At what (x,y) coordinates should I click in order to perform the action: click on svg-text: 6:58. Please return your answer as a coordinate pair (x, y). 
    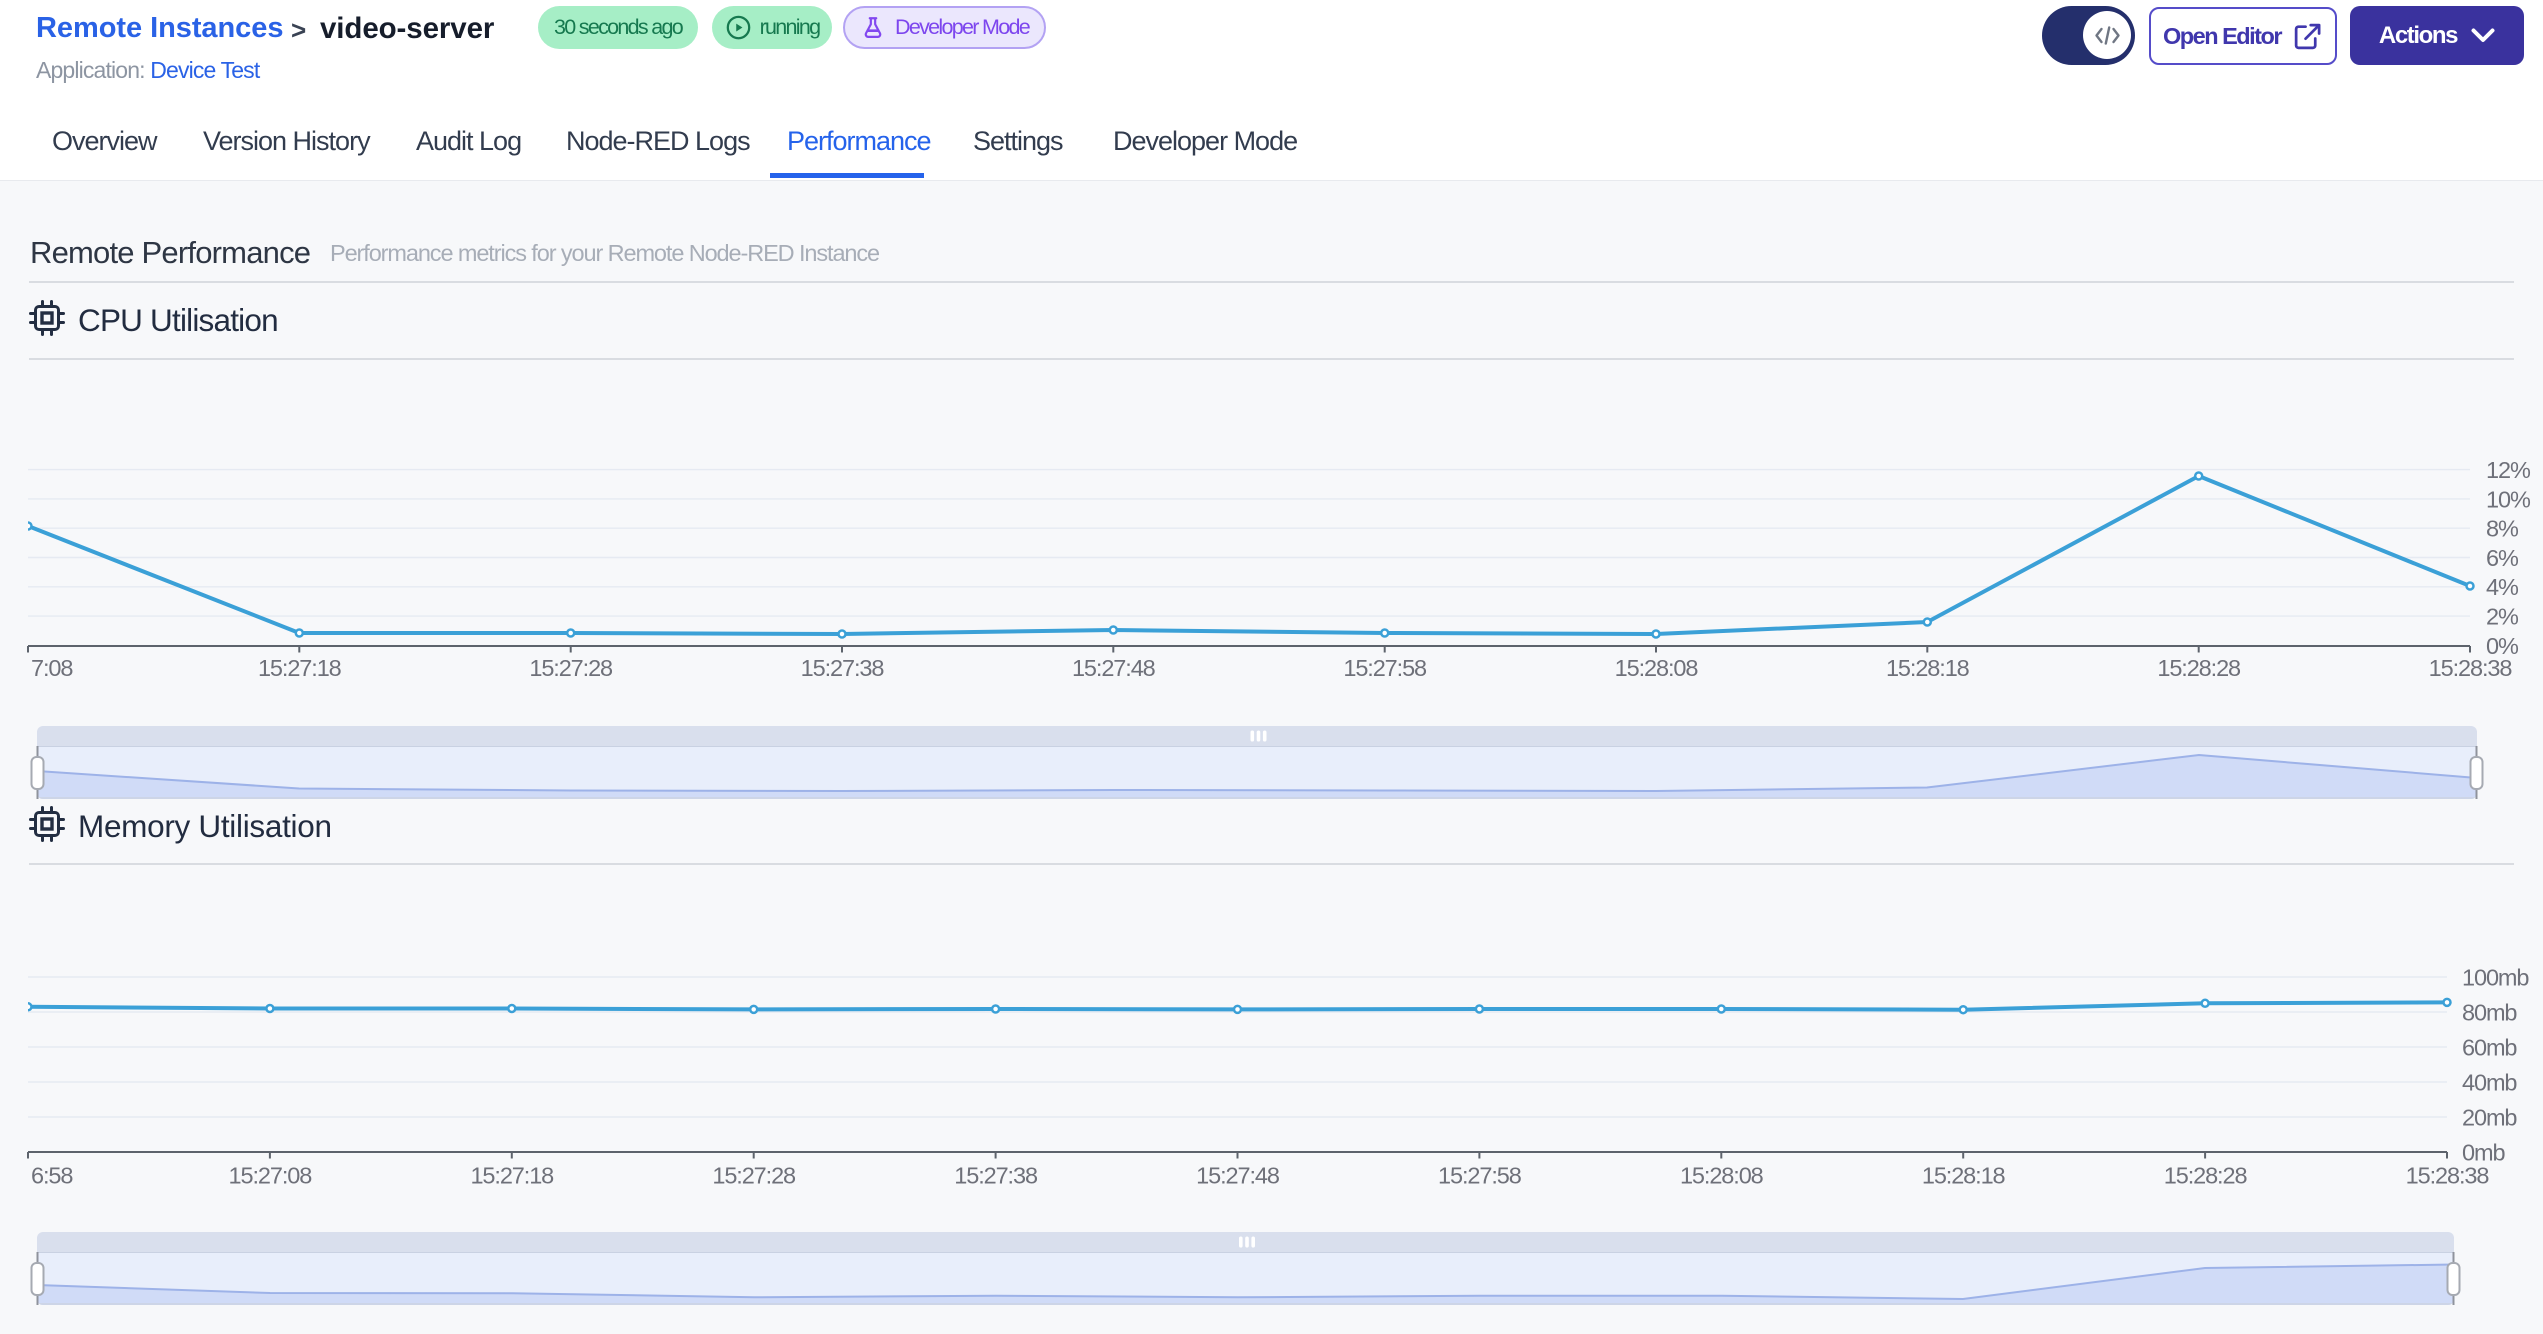
    Looking at the image, I should click on (52, 1176).